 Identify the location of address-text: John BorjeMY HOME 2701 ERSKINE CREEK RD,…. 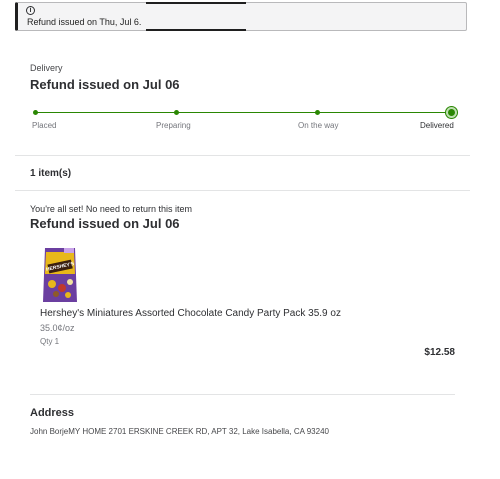
(179, 431).